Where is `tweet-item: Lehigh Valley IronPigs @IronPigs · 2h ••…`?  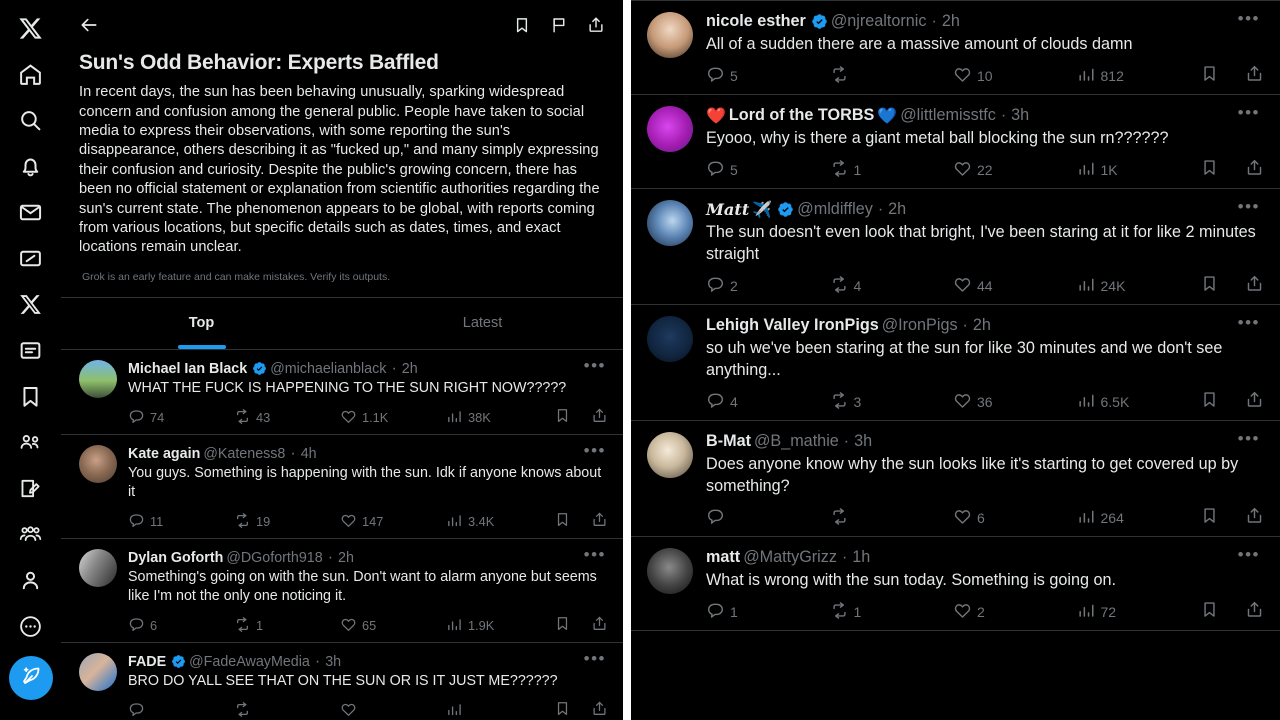 tweet-item: Lehigh Valley IronPigs @IronPigs · 2h ••… is located at coordinates (955, 363).